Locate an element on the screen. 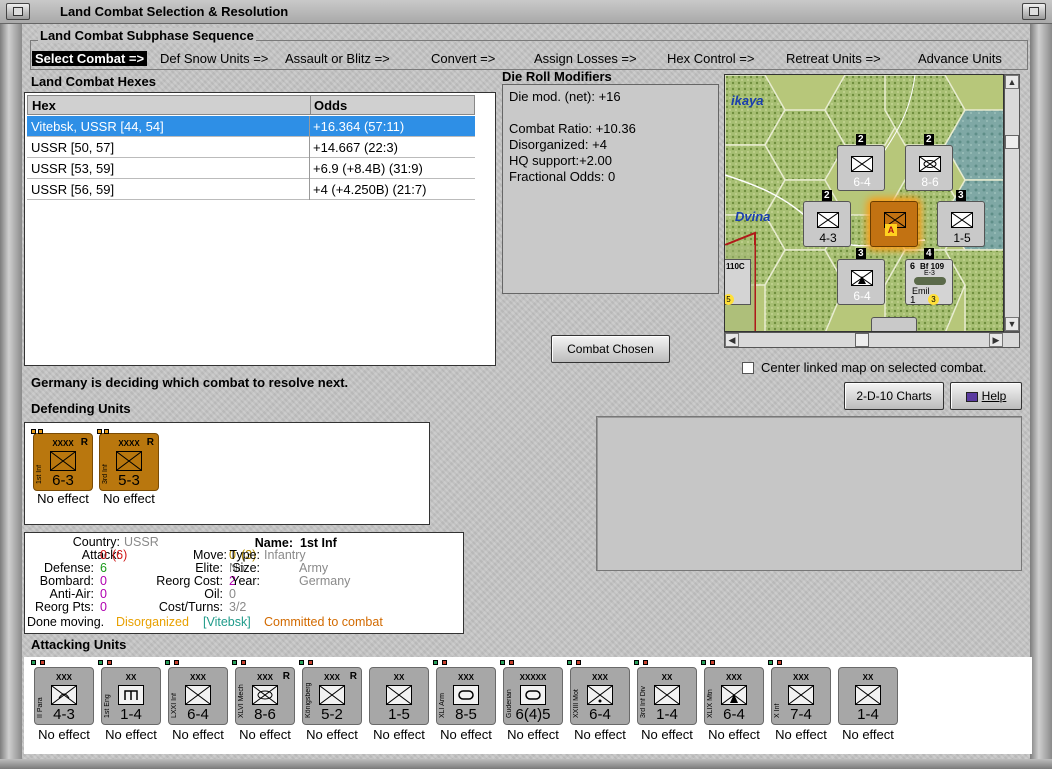 This screenshot has width=1052, height=769. scroll-down-icon: ▼ is located at coordinates (1012, 324).